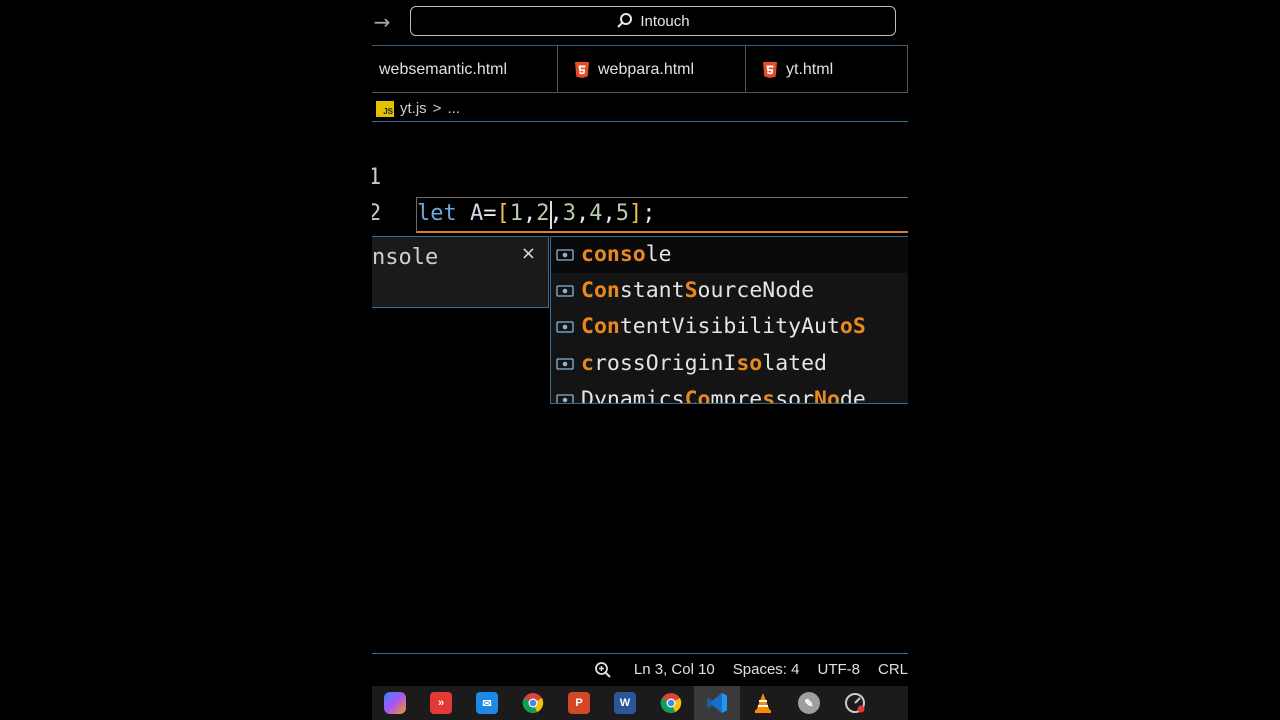 This screenshot has width=1280, height=720. What do you see at coordinates (729, 255) in the screenshot?
I see `suggestion-item: console` at bounding box center [729, 255].